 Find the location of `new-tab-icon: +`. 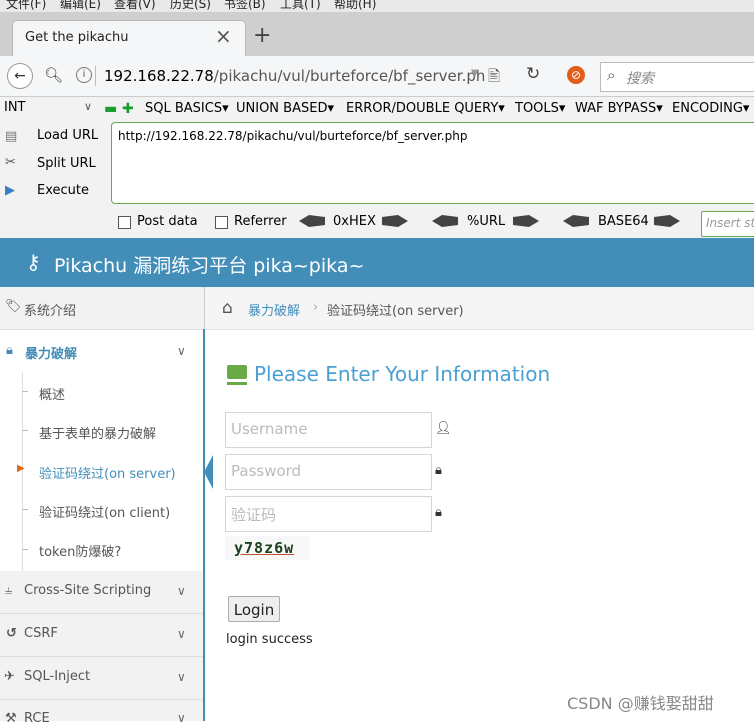

new-tab-icon: + is located at coordinates (262, 35).